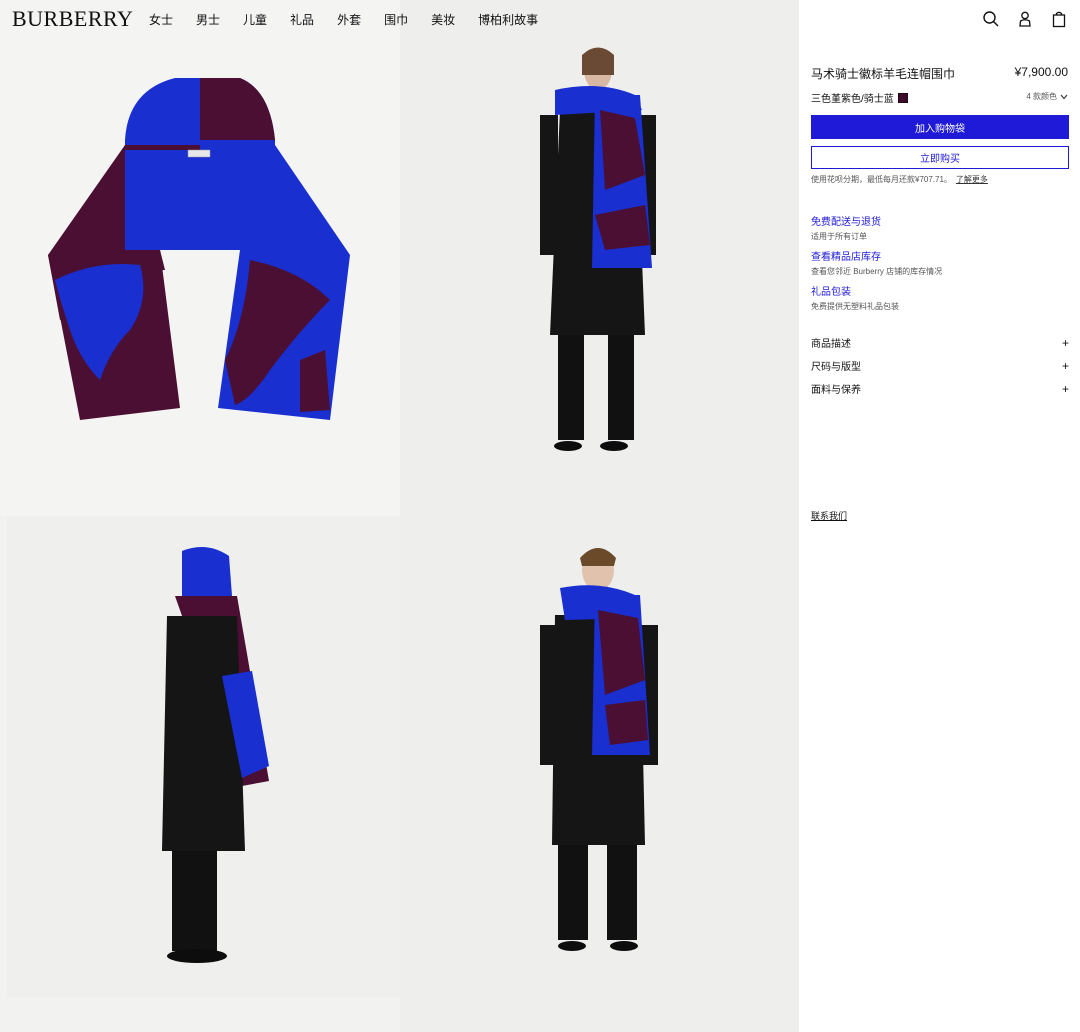 Image resolution: width=1080 pixels, height=1032 pixels. I want to click on service-desc: 查看您邻近 Burberry 店铺的库存情况, so click(877, 271).